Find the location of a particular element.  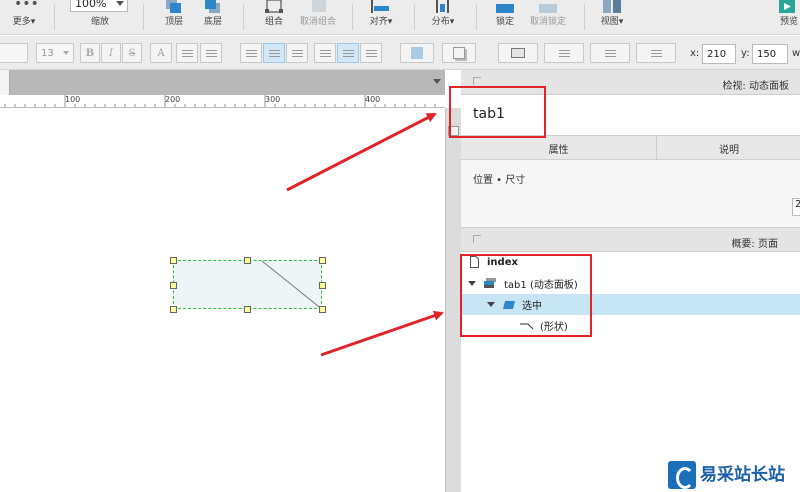

align-label: 对齐▾ is located at coordinates (381, 22).